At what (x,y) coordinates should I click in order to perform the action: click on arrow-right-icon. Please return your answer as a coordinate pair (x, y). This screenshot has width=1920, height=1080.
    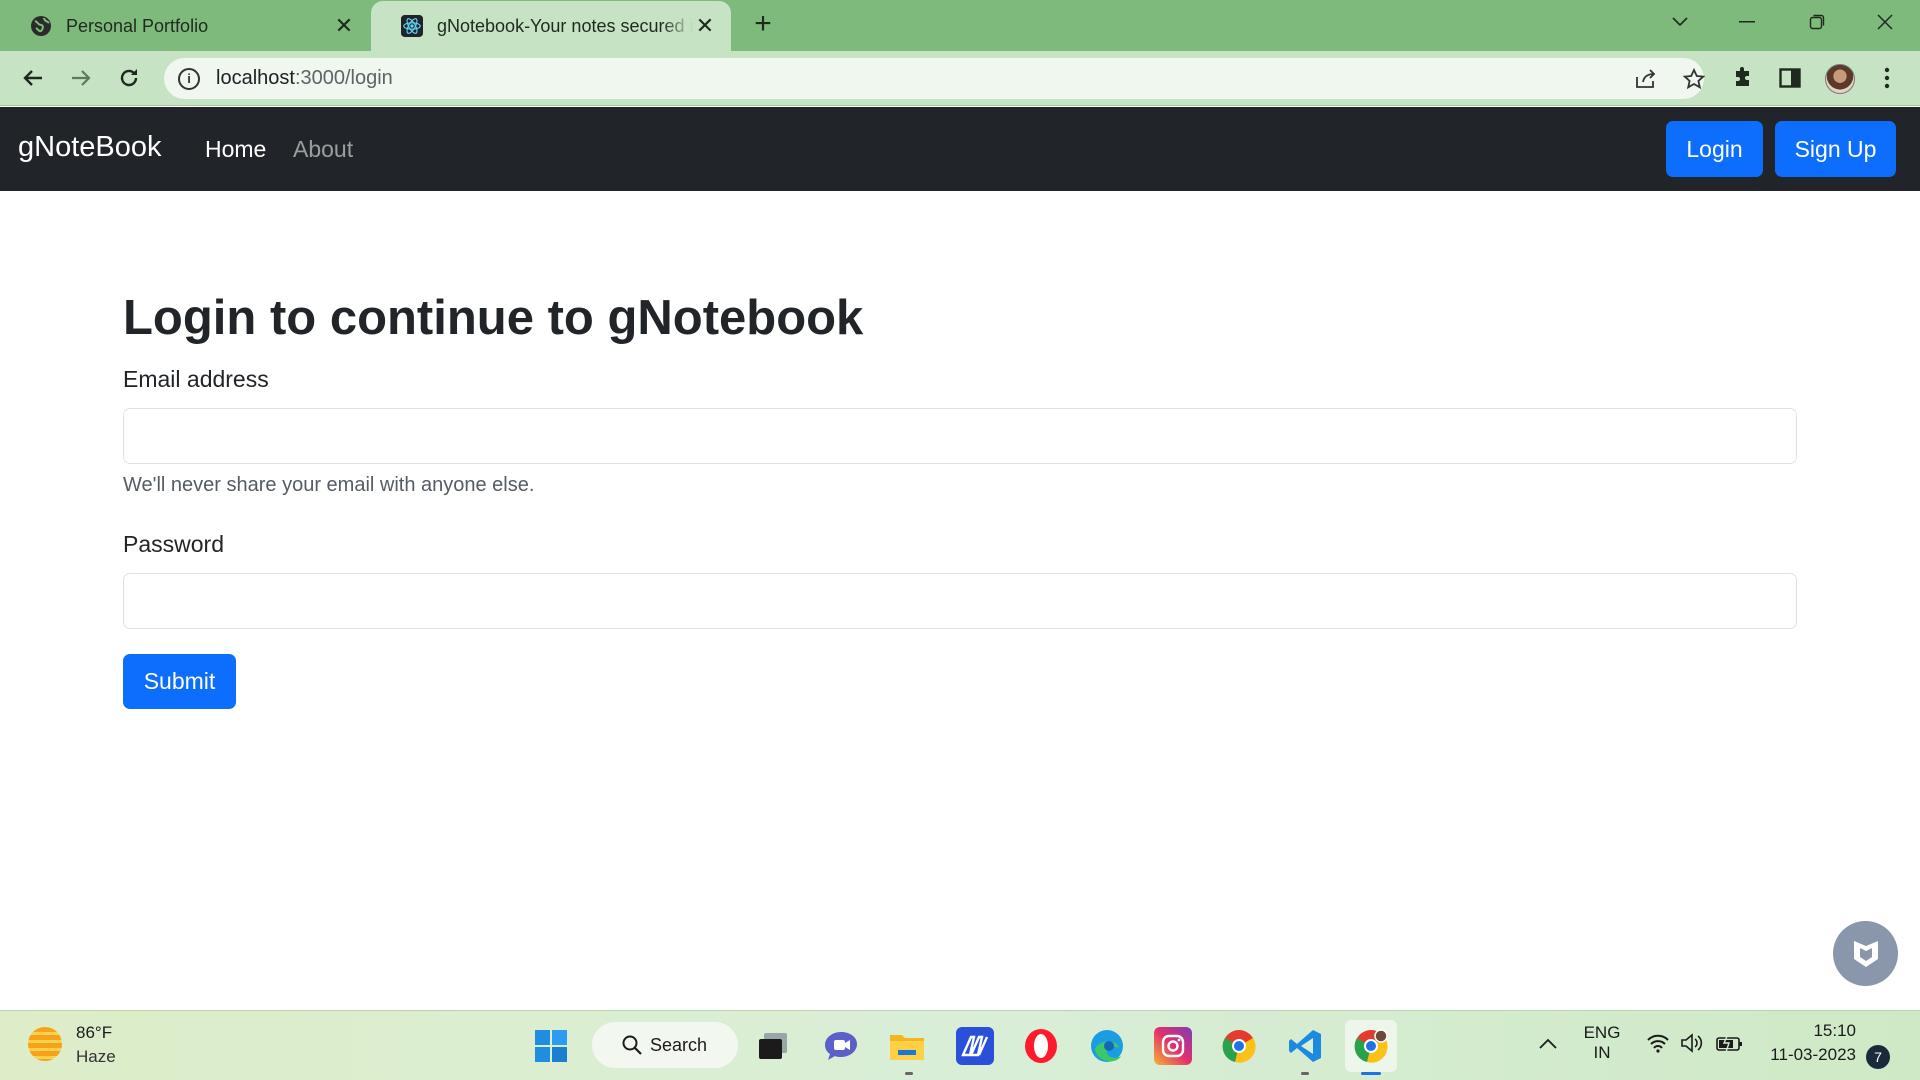
    Looking at the image, I should click on (81, 78).